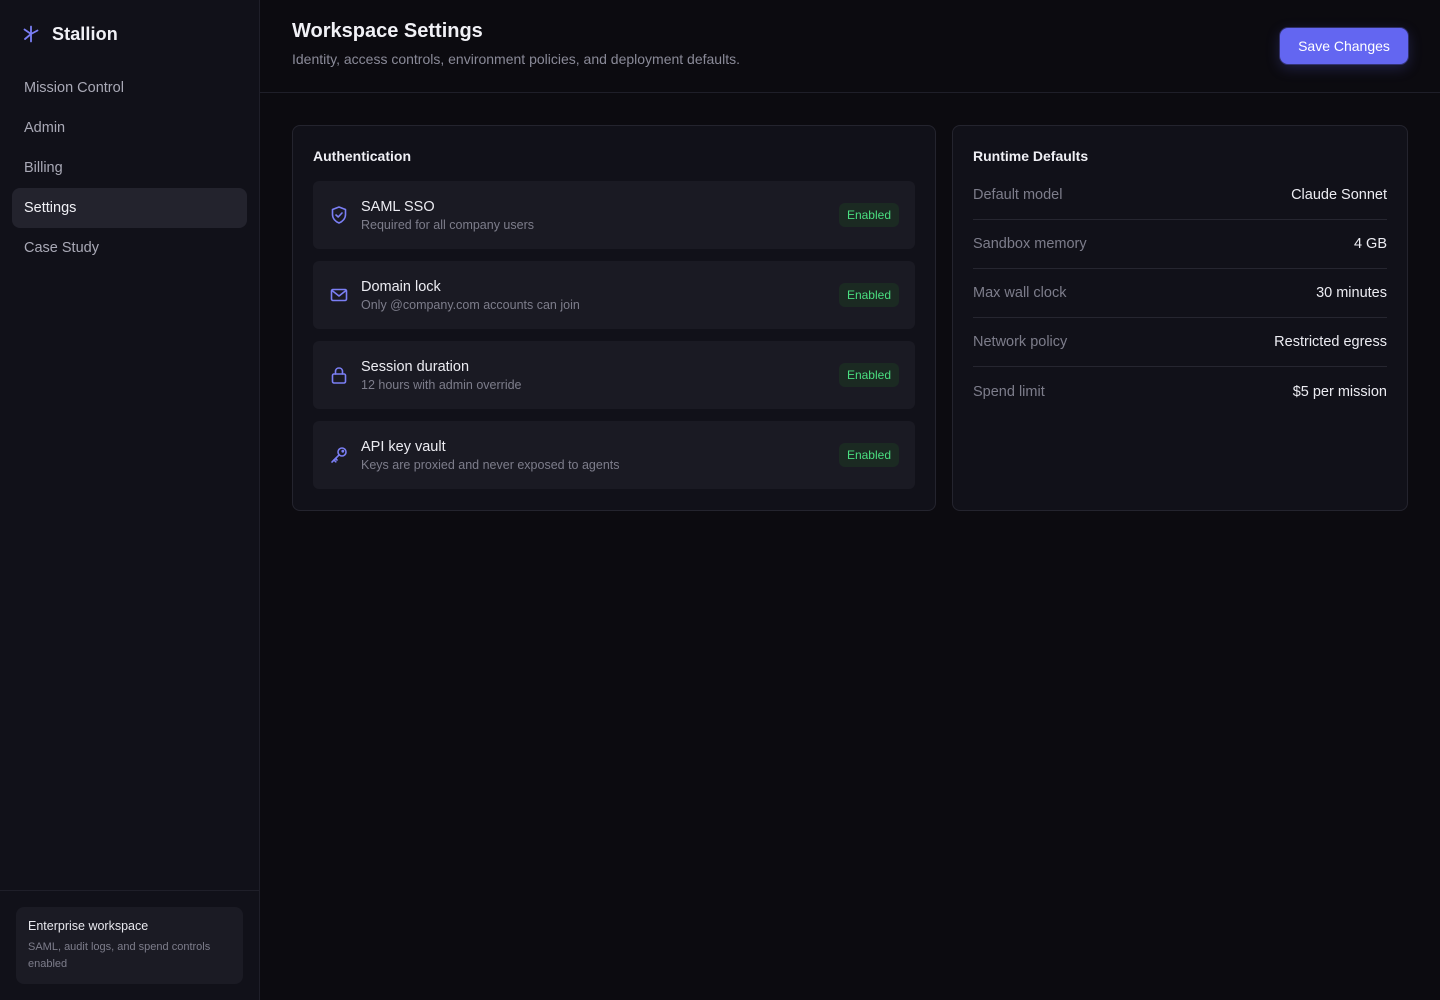  Describe the element at coordinates (1018, 195) in the screenshot. I see `runtime-label: Default model` at that location.